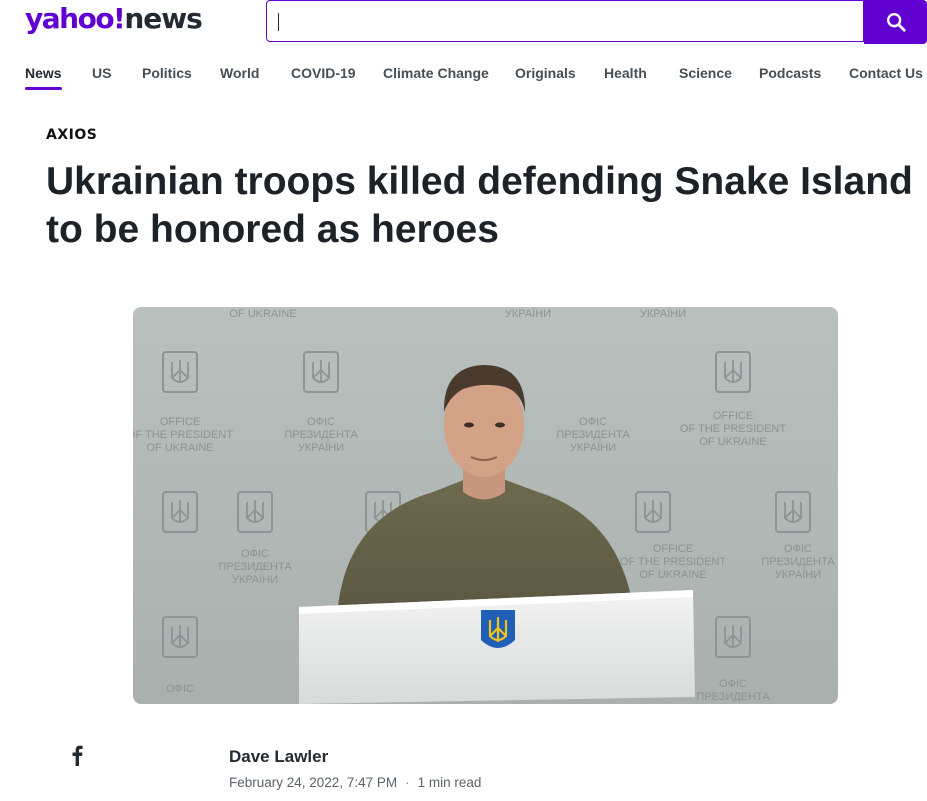 This screenshot has height=801, width=927. What do you see at coordinates (323, 73) in the screenshot?
I see `nav-item-covid-19: COVID-19` at bounding box center [323, 73].